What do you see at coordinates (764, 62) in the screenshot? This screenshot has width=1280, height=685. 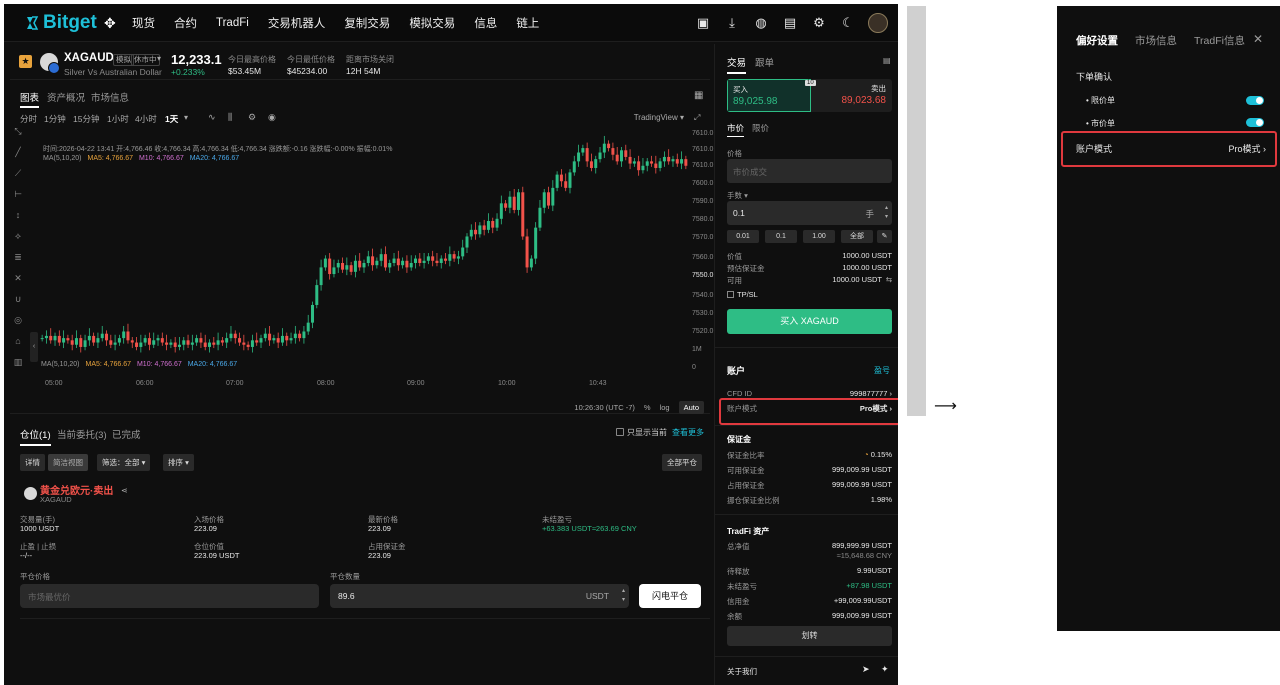 I see `tab-copy-trade: 跟单` at bounding box center [764, 62].